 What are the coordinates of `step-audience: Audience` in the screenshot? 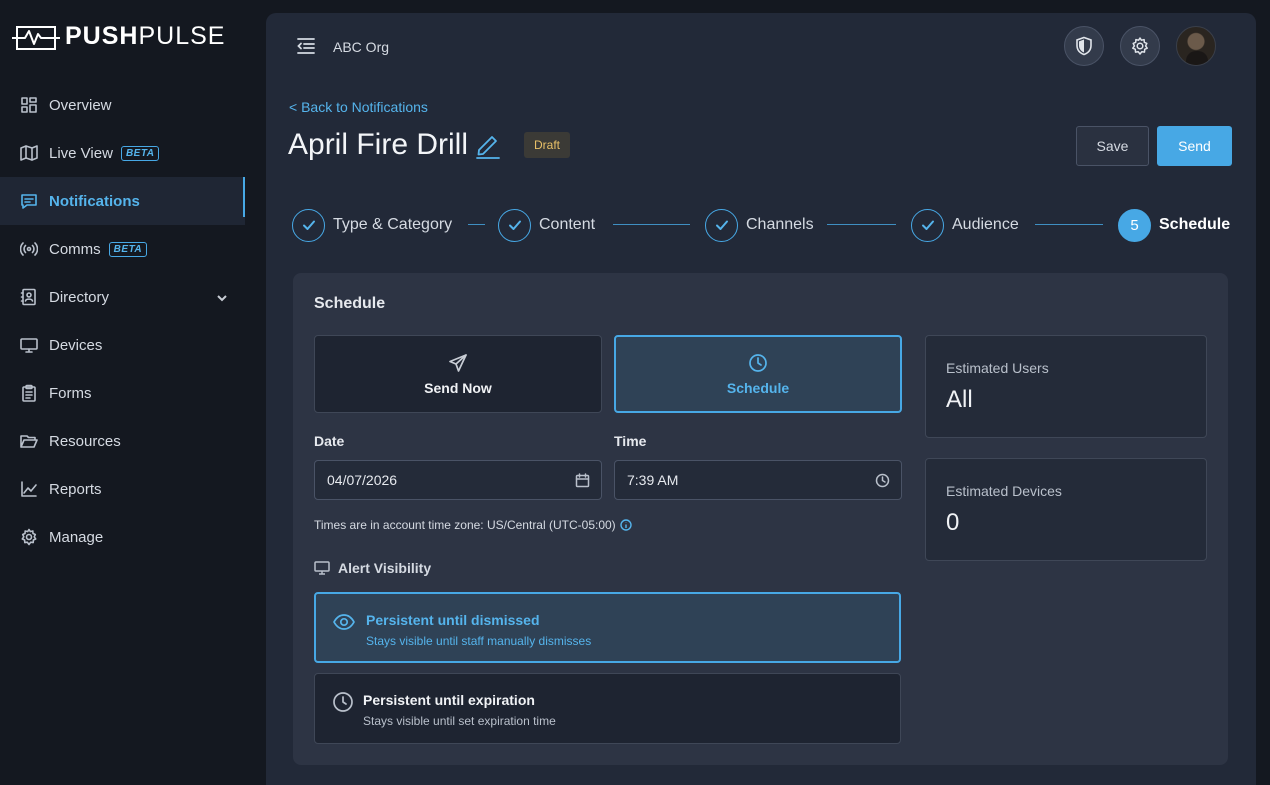 It's located at (965, 225).